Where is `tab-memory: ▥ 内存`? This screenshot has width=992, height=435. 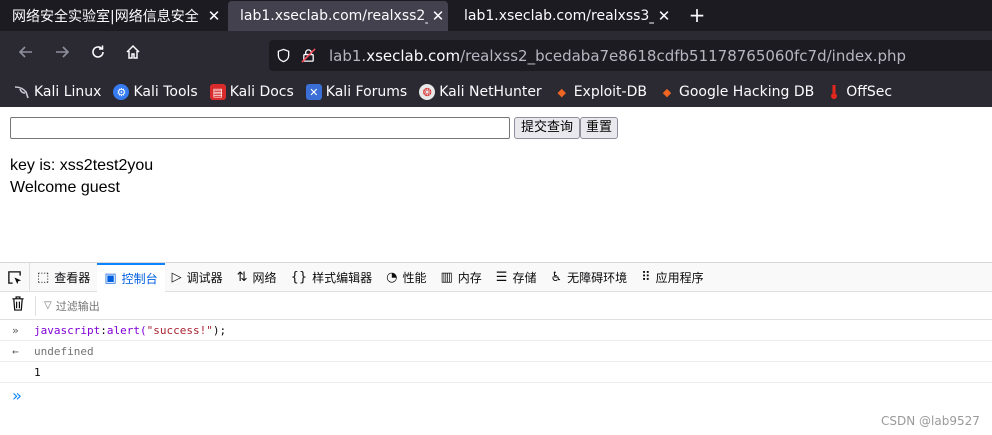 tab-memory: ▥ 内存 is located at coordinates (460, 277).